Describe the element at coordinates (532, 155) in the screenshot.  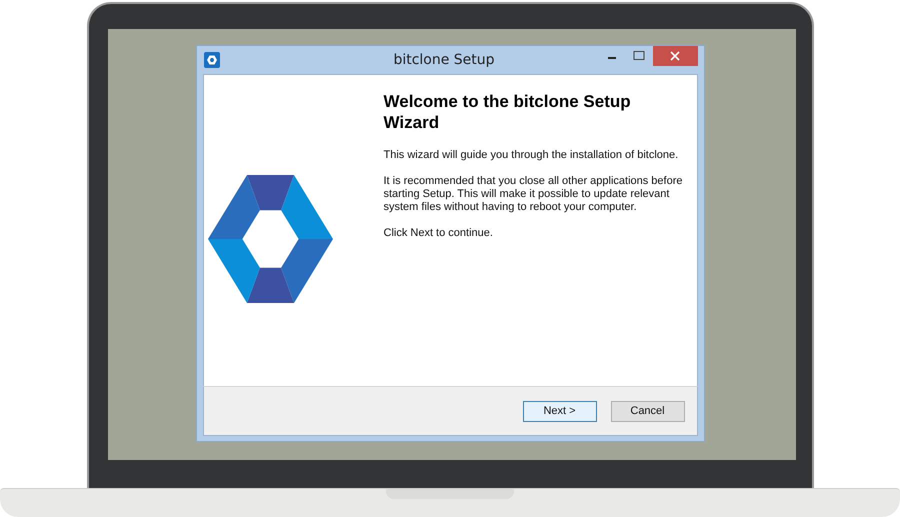
I see `wizard-paragraph: This wizard will guide you through the installation of bitclone.` at that location.